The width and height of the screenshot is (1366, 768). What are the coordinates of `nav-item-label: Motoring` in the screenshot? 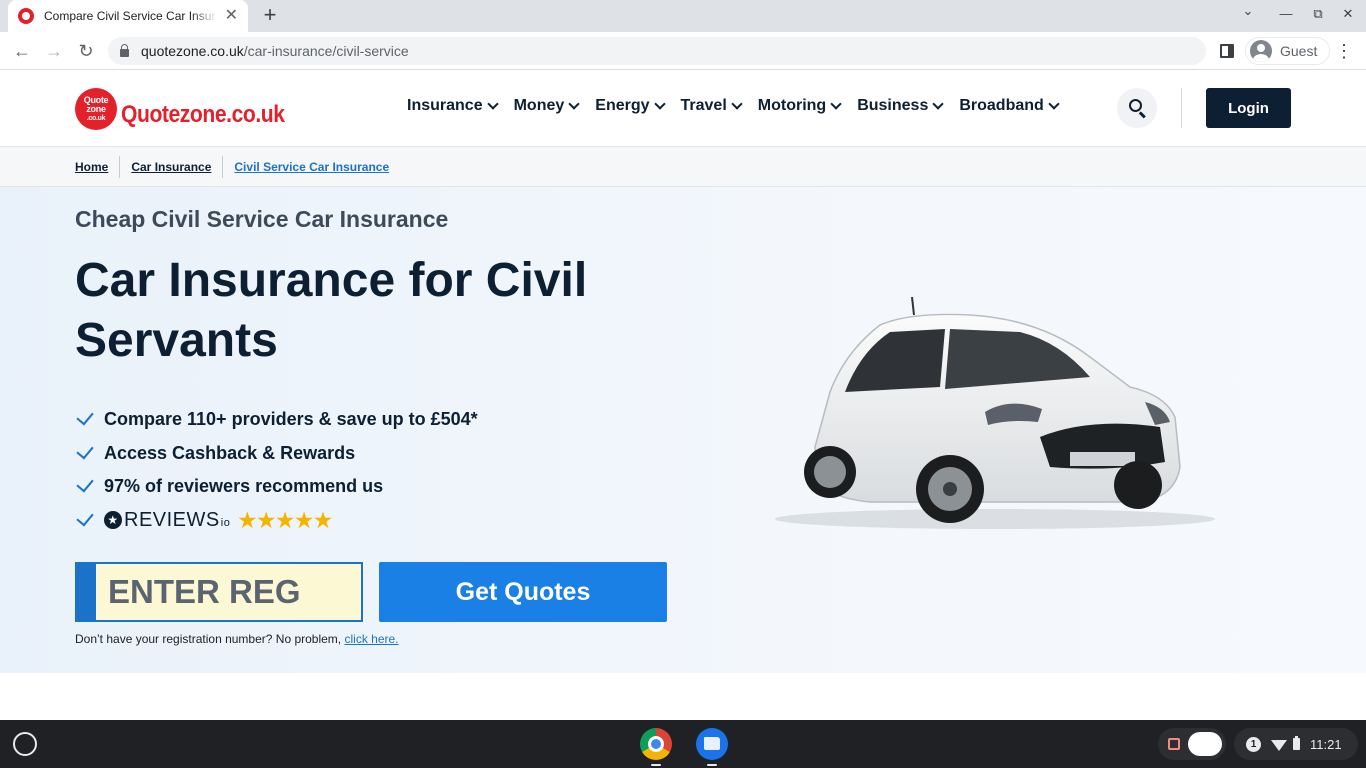 It's located at (792, 105).